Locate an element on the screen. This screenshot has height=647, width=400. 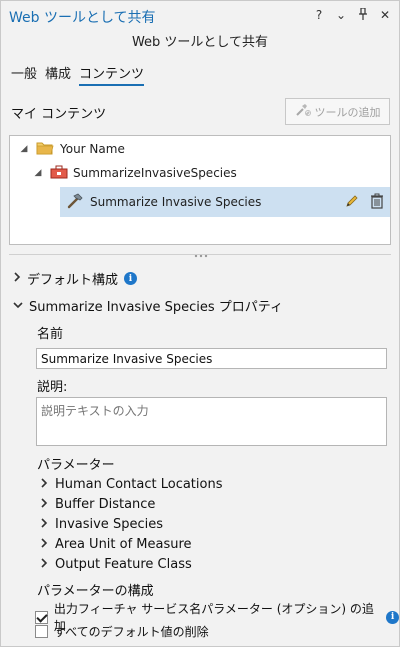
tab-general: 一般 is located at coordinates (24, 74).